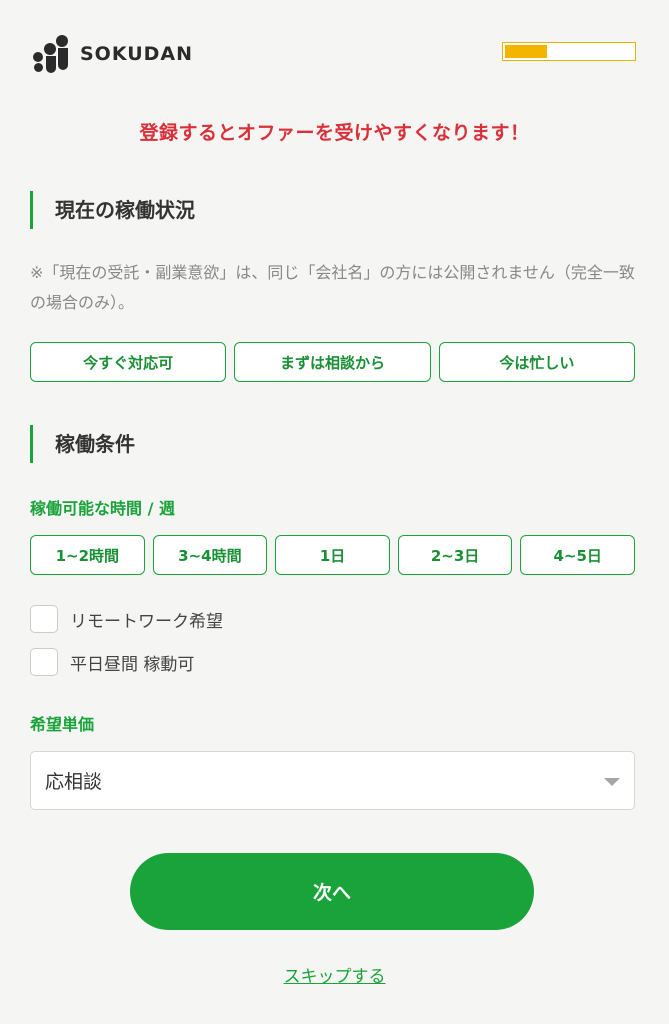 The image size is (669, 1024). Describe the element at coordinates (334, 974) in the screenshot. I see `skip-link: スキップする` at that location.